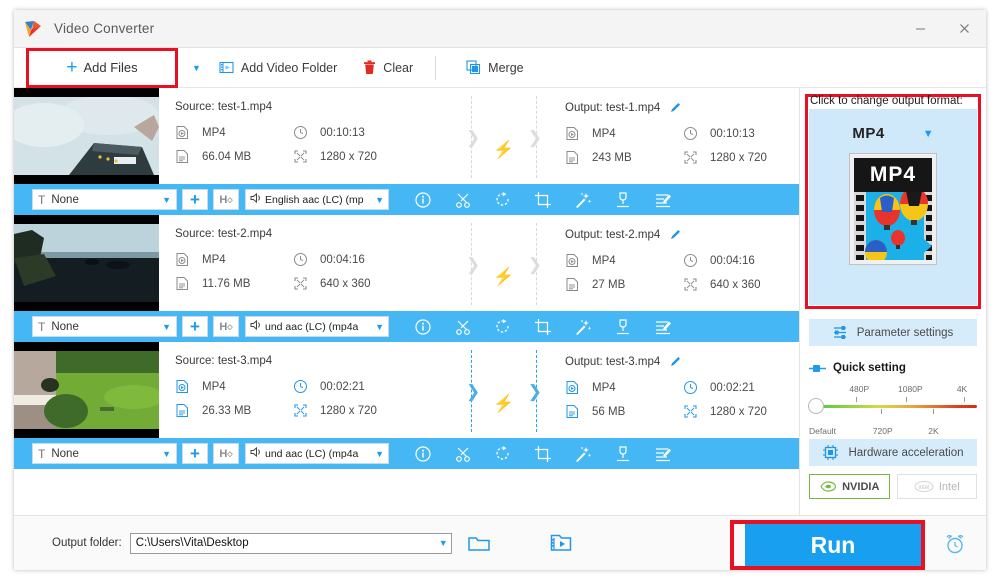 This screenshot has height=582, width=1000. Describe the element at coordinates (624, 387) in the screenshot. I see `output-format: MP4` at that location.